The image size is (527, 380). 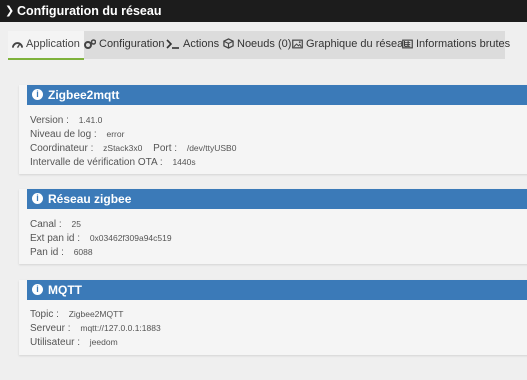 I want to click on cube-icon, so click(x=228, y=43).